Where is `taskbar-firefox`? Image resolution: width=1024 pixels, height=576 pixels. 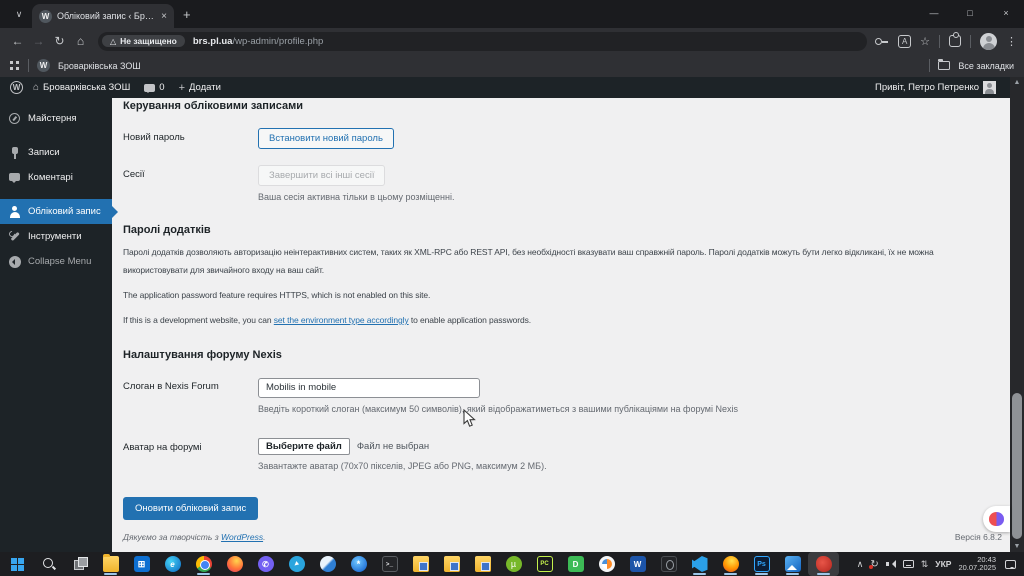
taskbar-firefox is located at coordinates (234, 564).